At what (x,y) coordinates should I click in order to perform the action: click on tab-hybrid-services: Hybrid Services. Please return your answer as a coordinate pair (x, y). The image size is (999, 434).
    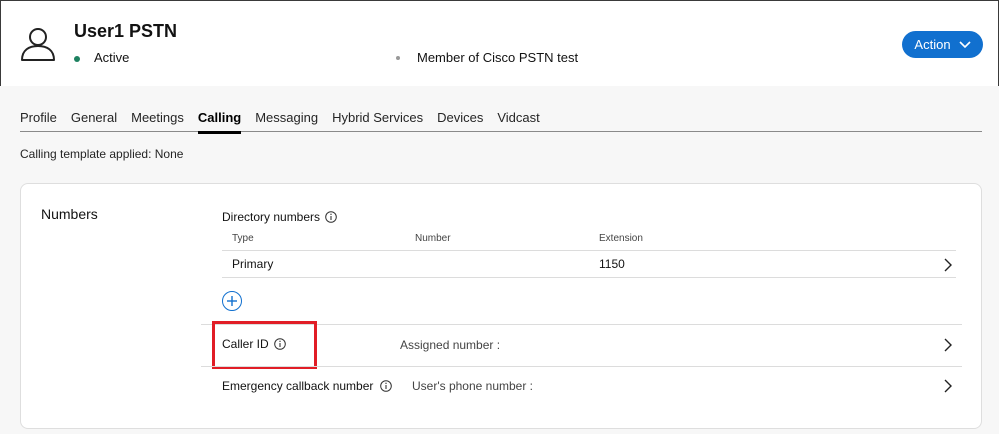
    Looking at the image, I should click on (377, 121).